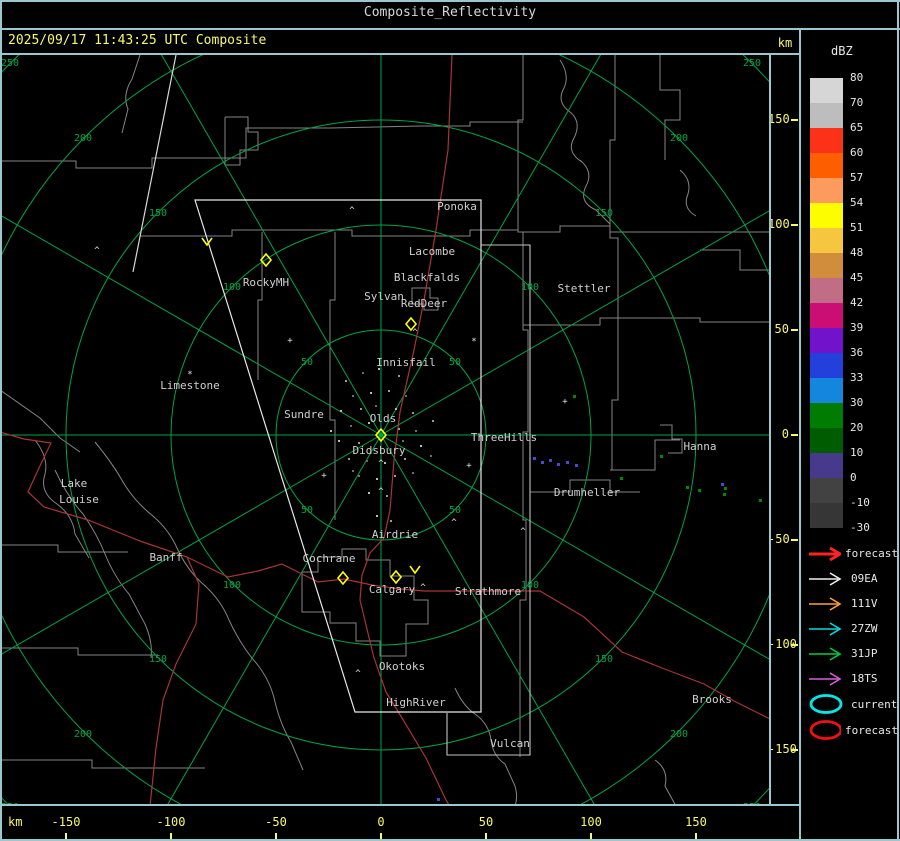 Image resolution: width=900 pixels, height=841 pixels. What do you see at coordinates (849, 653) in the screenshot?
I see `legend-item: 31JP` at bounding box center [849, 653].